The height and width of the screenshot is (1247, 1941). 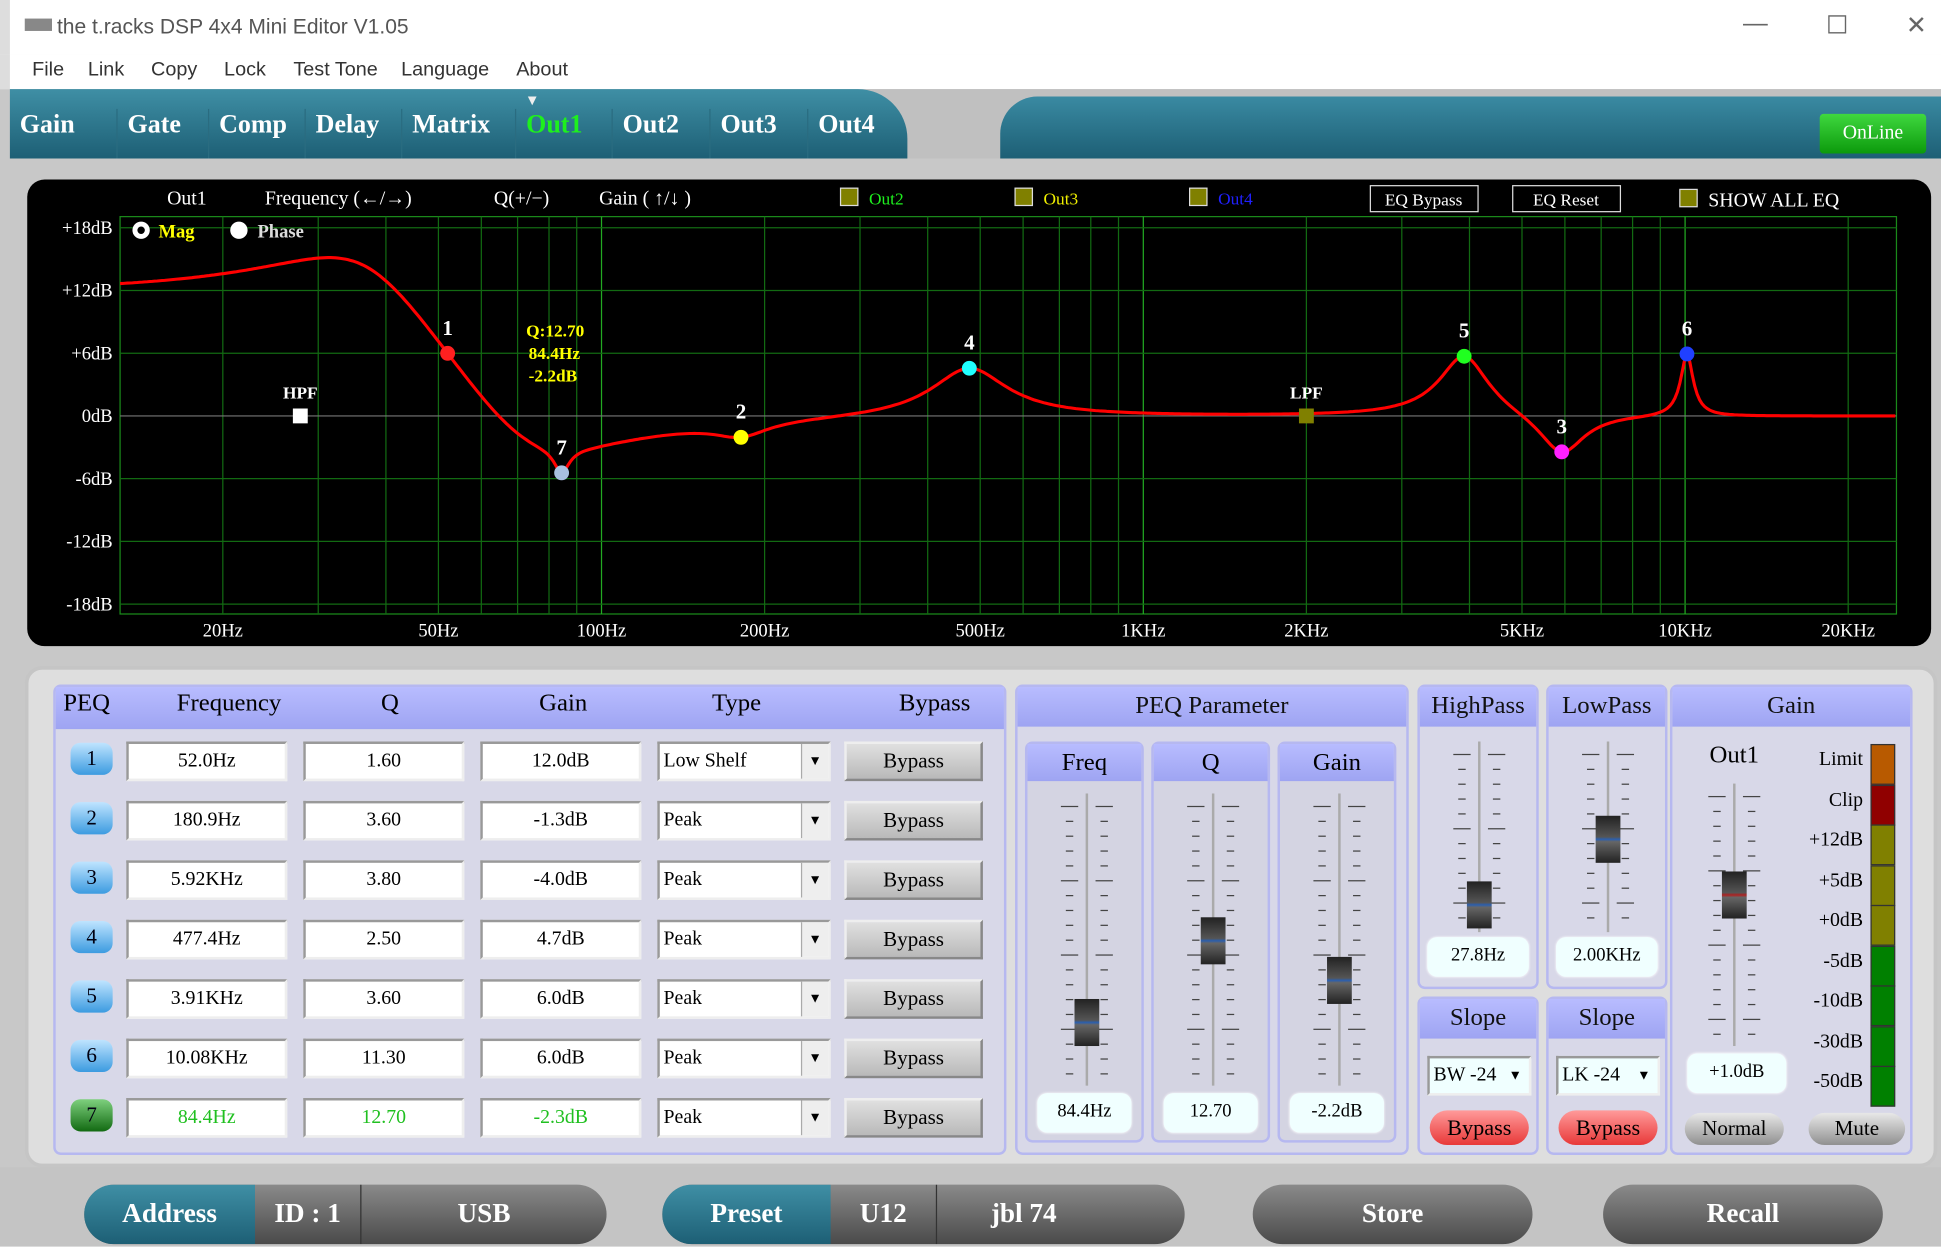 I want to click on peq-header-peq: PEQ, so click(x=87, y=703).